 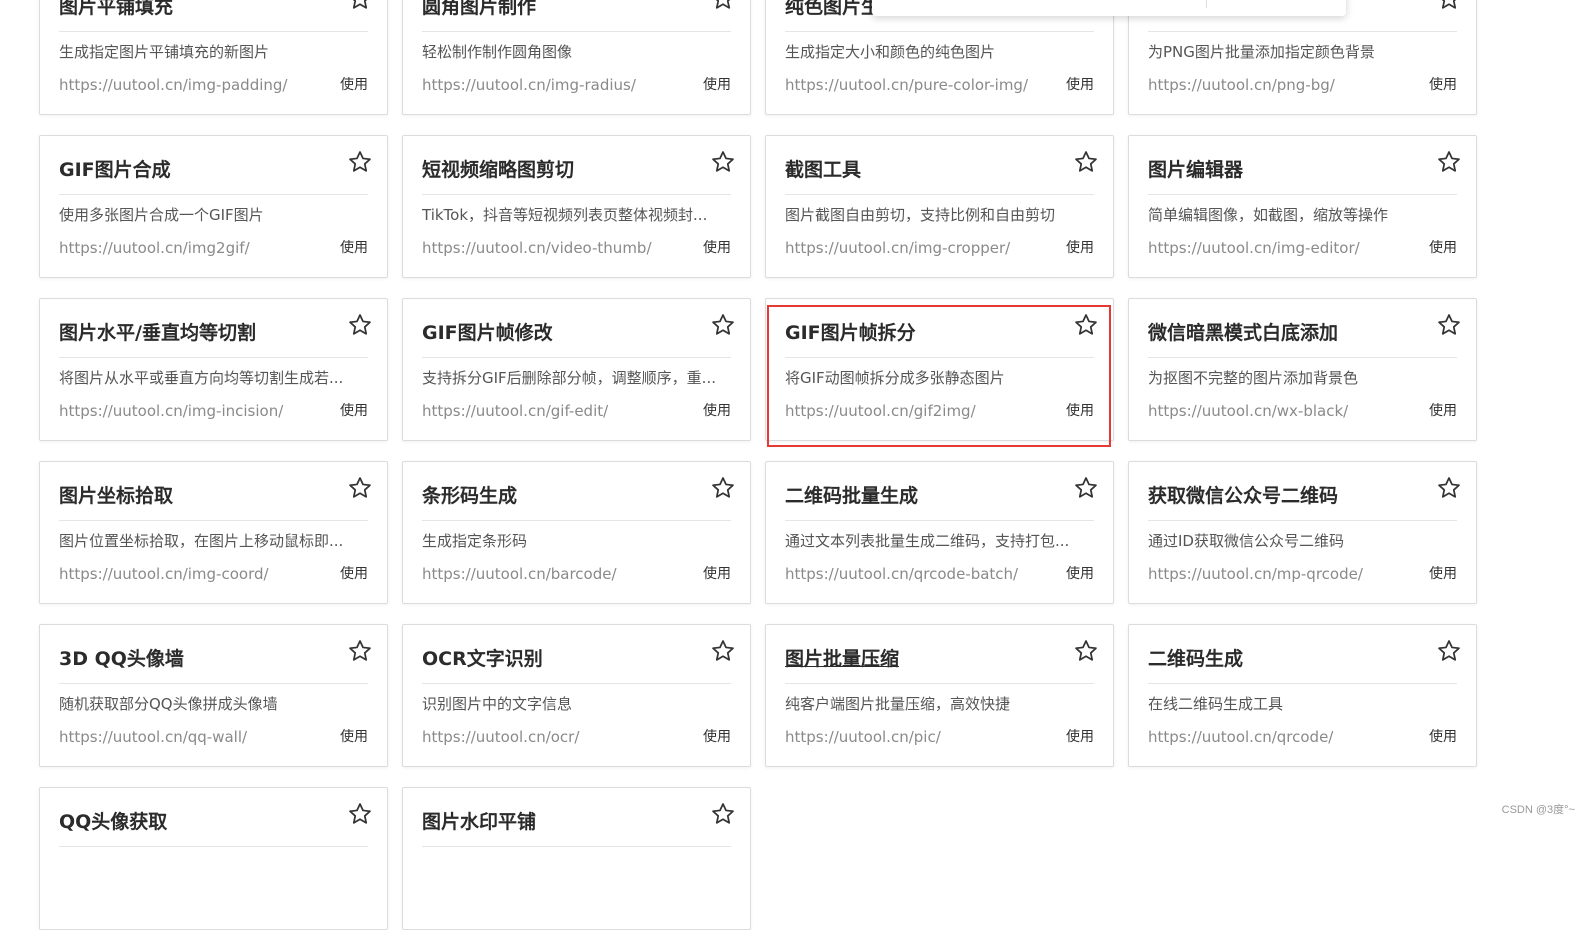 What do you see at coordinates (1278, 248) in the screenshot?
I see `tool-card-url: https://uutool.cn/img-editor/` at bounding box center [1278, 248].